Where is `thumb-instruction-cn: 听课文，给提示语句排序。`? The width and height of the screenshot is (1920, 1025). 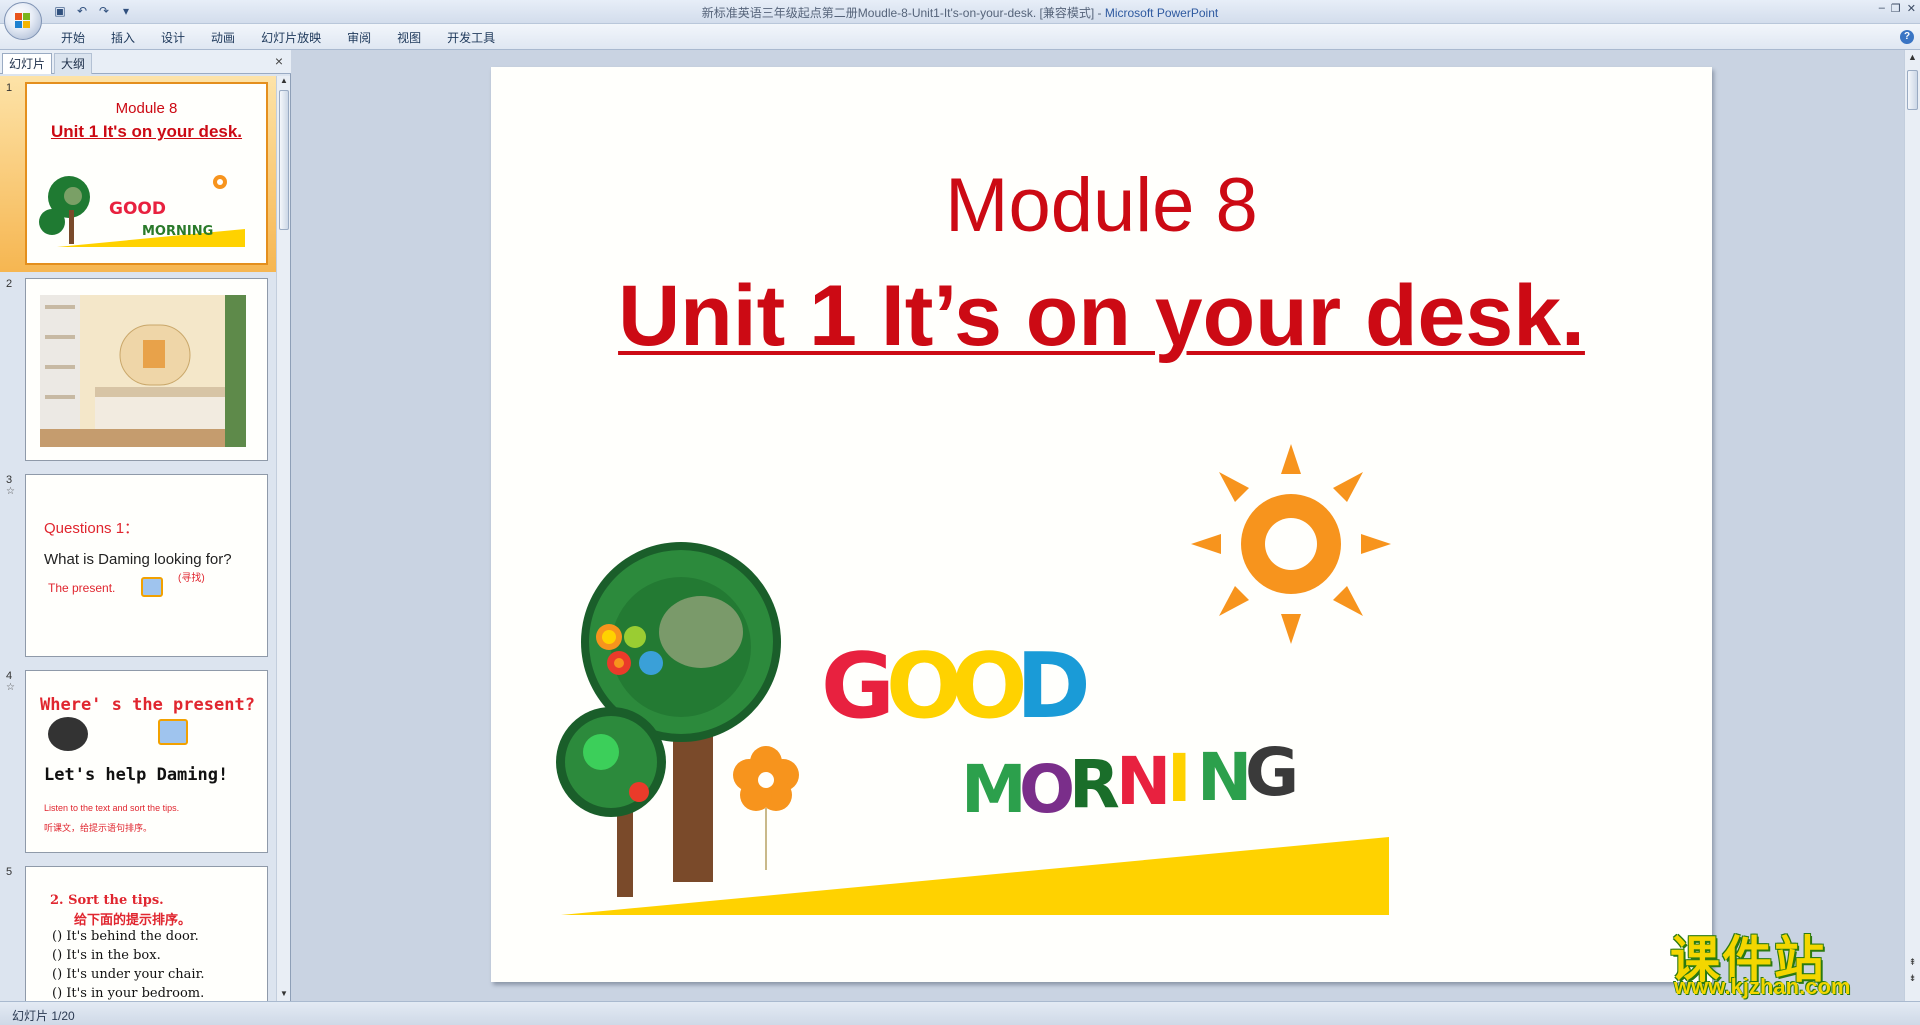
thumb-instruction-cn: 听课文，给提示语句排序。 is located at coordinates (98, 828).